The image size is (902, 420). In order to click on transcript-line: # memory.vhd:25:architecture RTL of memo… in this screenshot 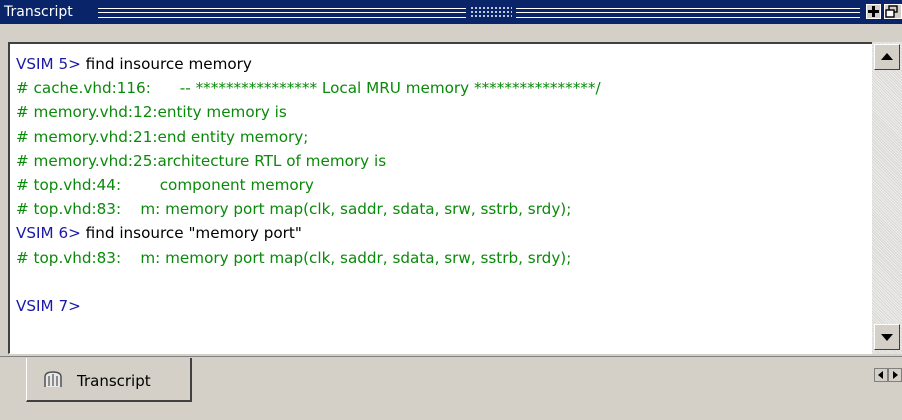, I will do `click(308, 161)`.